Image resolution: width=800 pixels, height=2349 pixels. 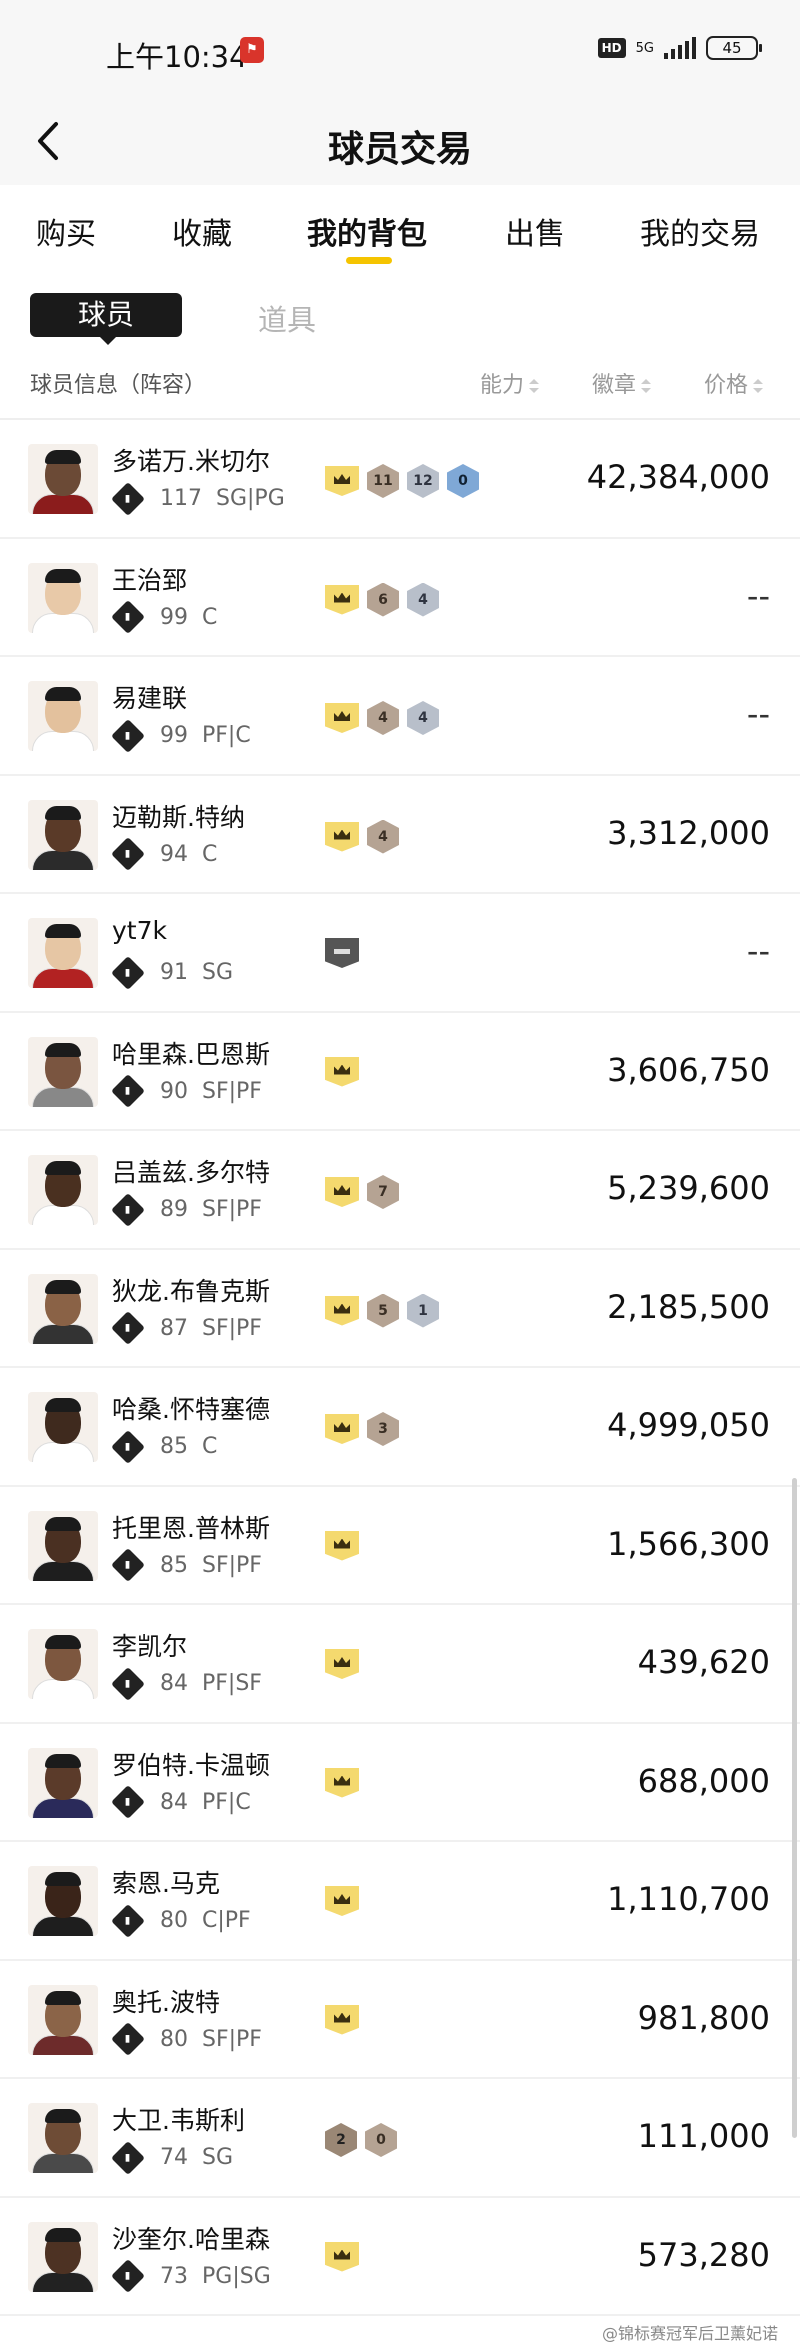 I want to click on player-row: yt7k ▮ 91 SG --, so click(x=400, y=953).